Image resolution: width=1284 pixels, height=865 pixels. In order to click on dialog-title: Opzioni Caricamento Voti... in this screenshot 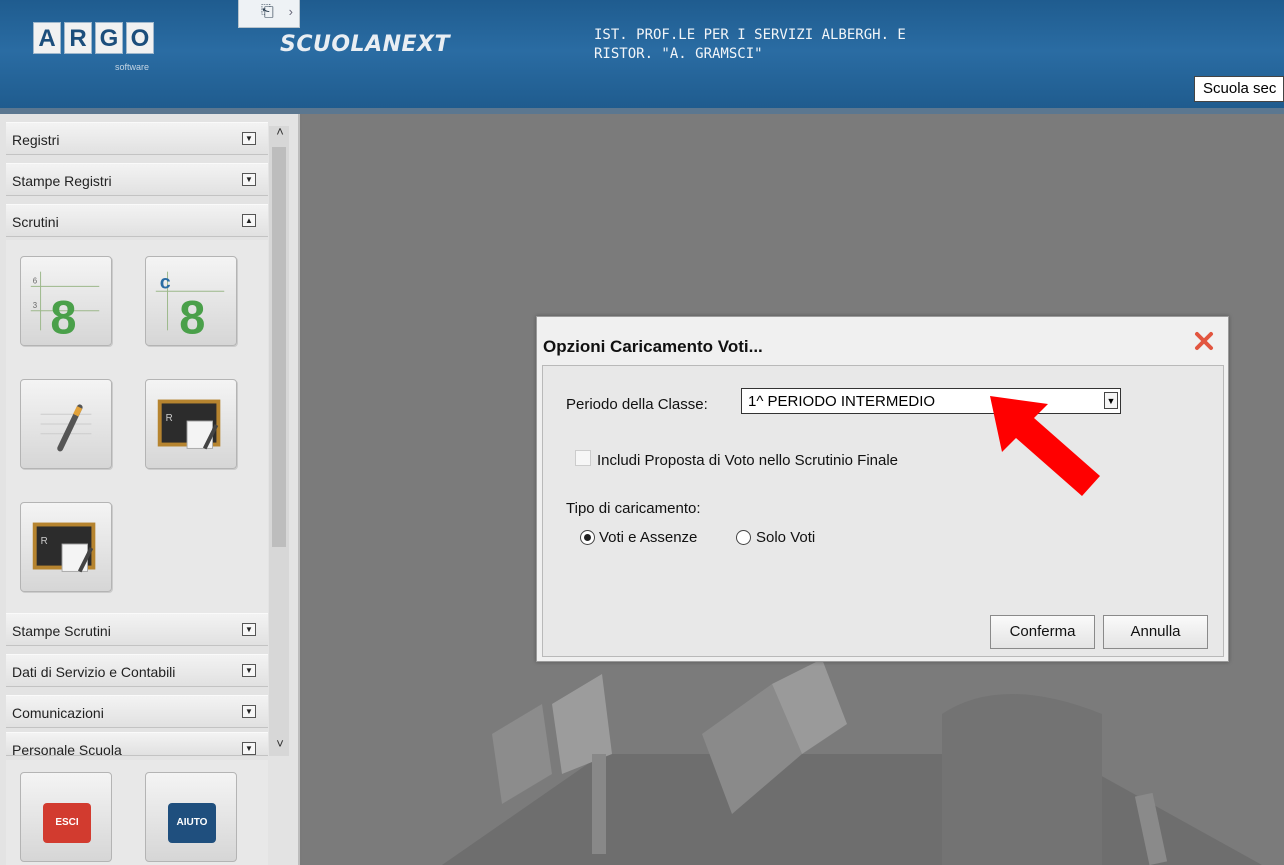, I will do `click(653, 346)`.